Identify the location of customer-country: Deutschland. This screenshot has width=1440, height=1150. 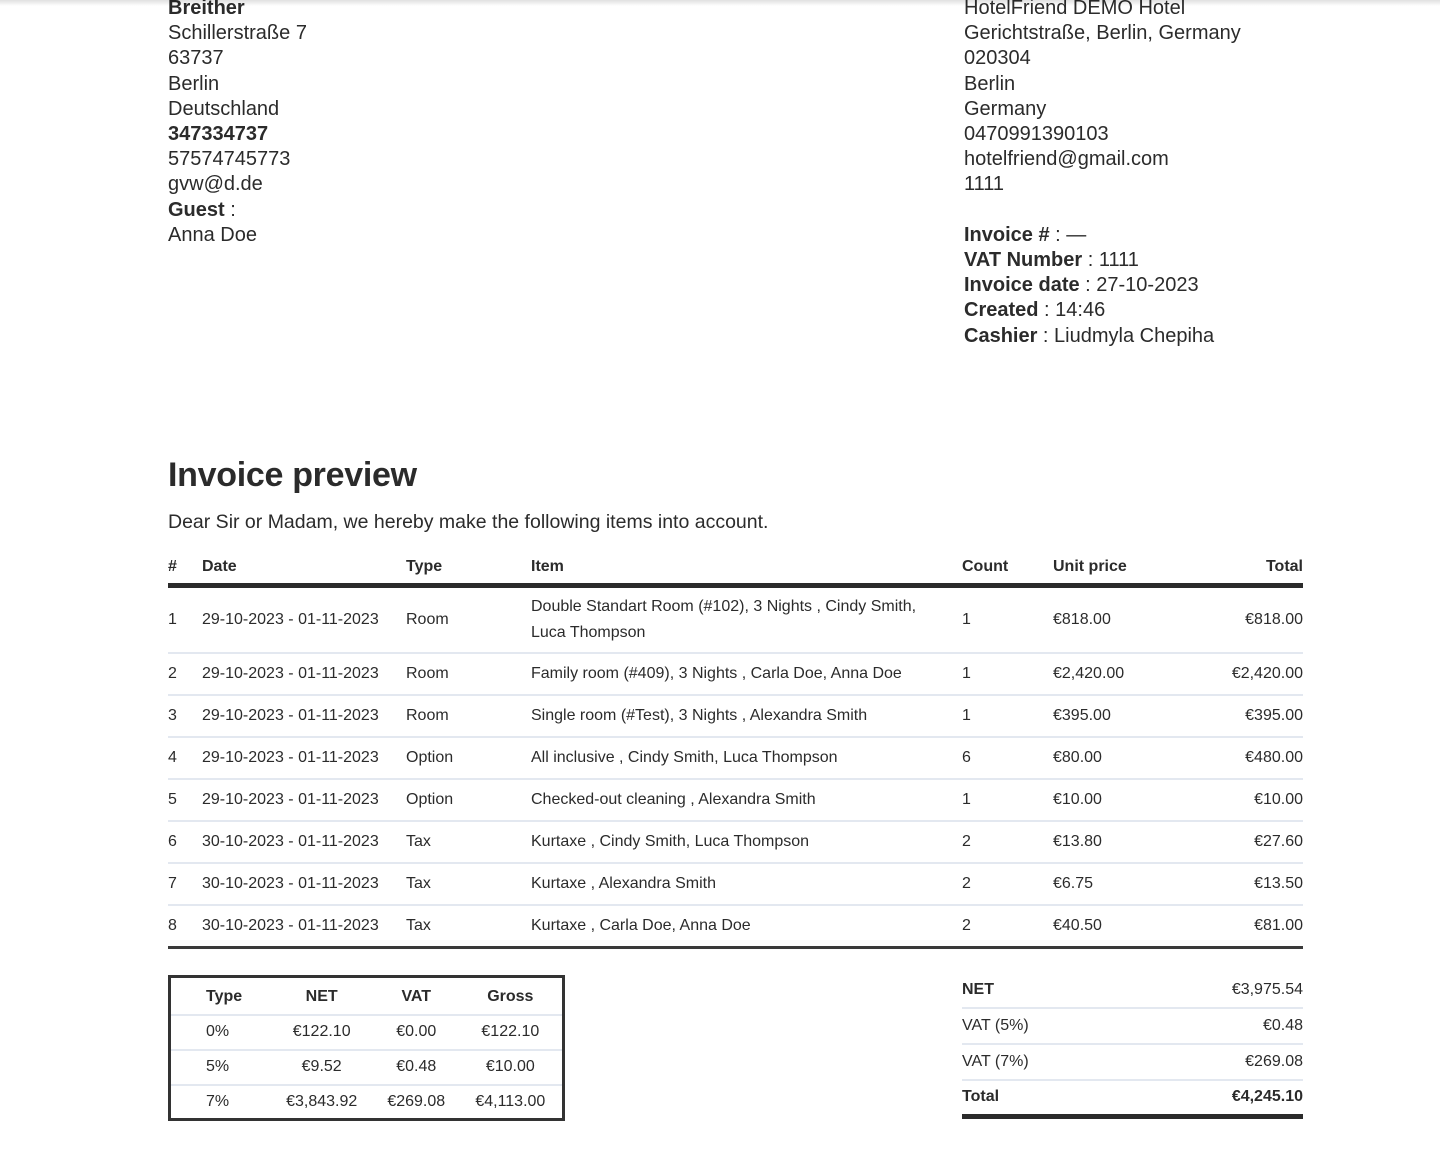
(224, 108).